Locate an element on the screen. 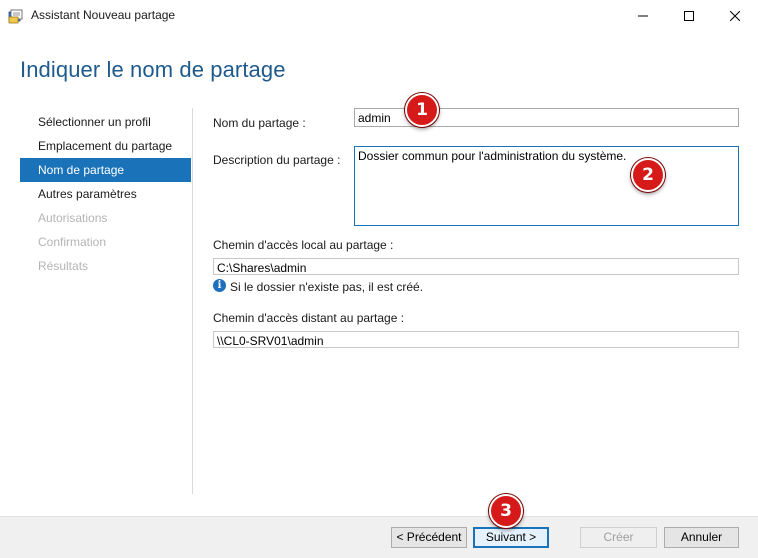 This screenshot has width=758, height=558. create-button: Créer is located at coordinates (618, 537).